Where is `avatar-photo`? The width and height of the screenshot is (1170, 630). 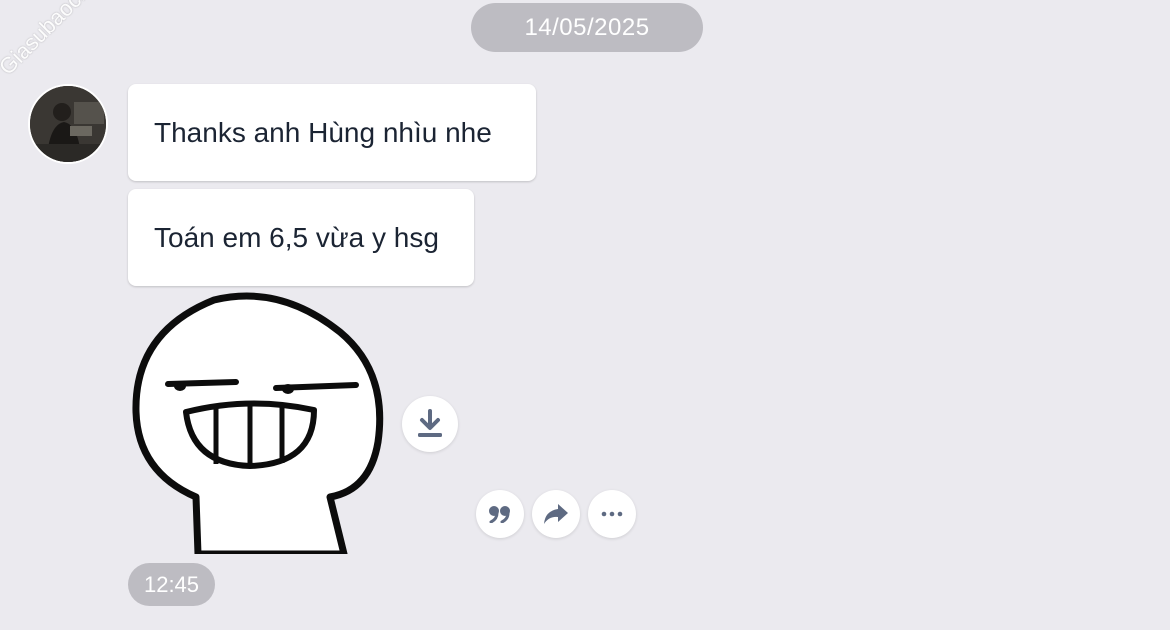
avatar-photo is located at coordinates (68, 124).